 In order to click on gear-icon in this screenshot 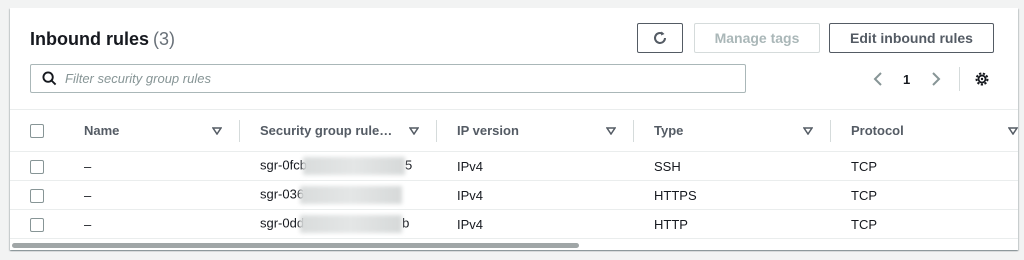, I will do `click(982, 79)`.